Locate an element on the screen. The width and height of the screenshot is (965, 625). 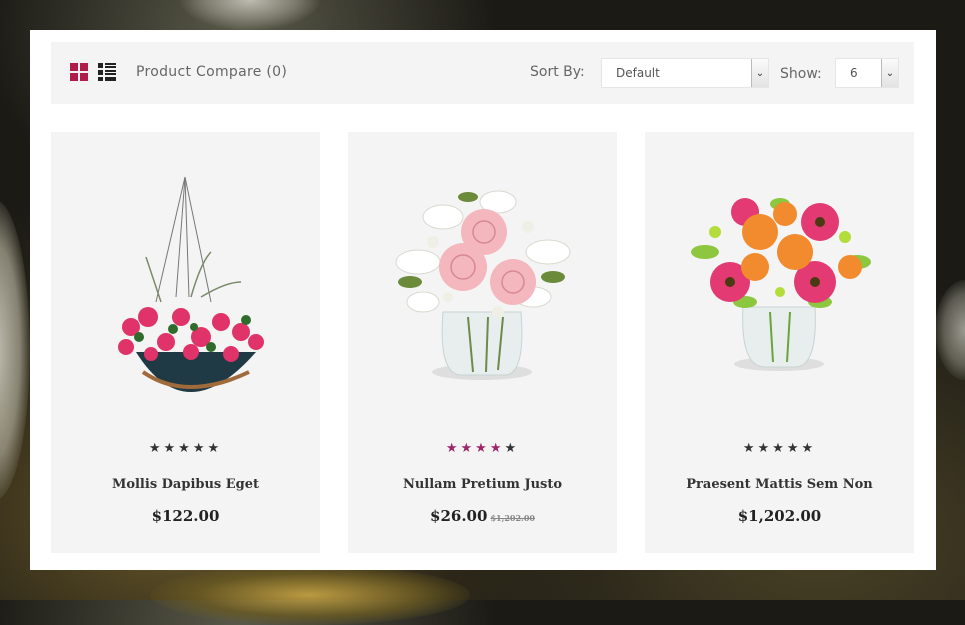
product-image-hanging-basket is located at coordinates (185, 282).